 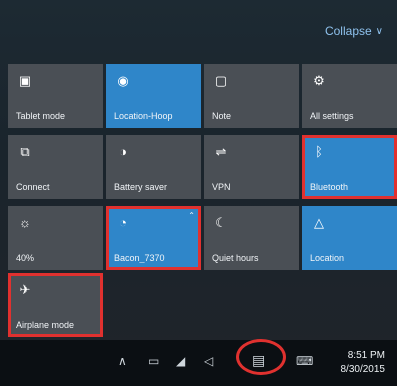 What do you see at coordinates (258, 360) in the screenshot?
I see `action-center-icon: ▤` at bounding box center [258, 360].